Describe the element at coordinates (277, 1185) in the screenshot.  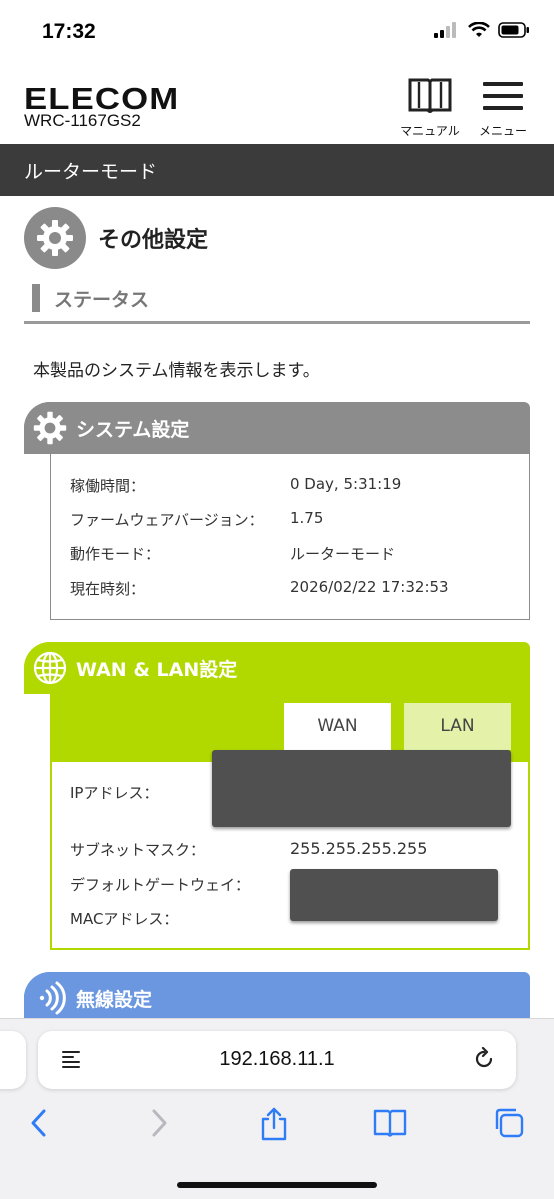
I see `home-indicator` at that location.